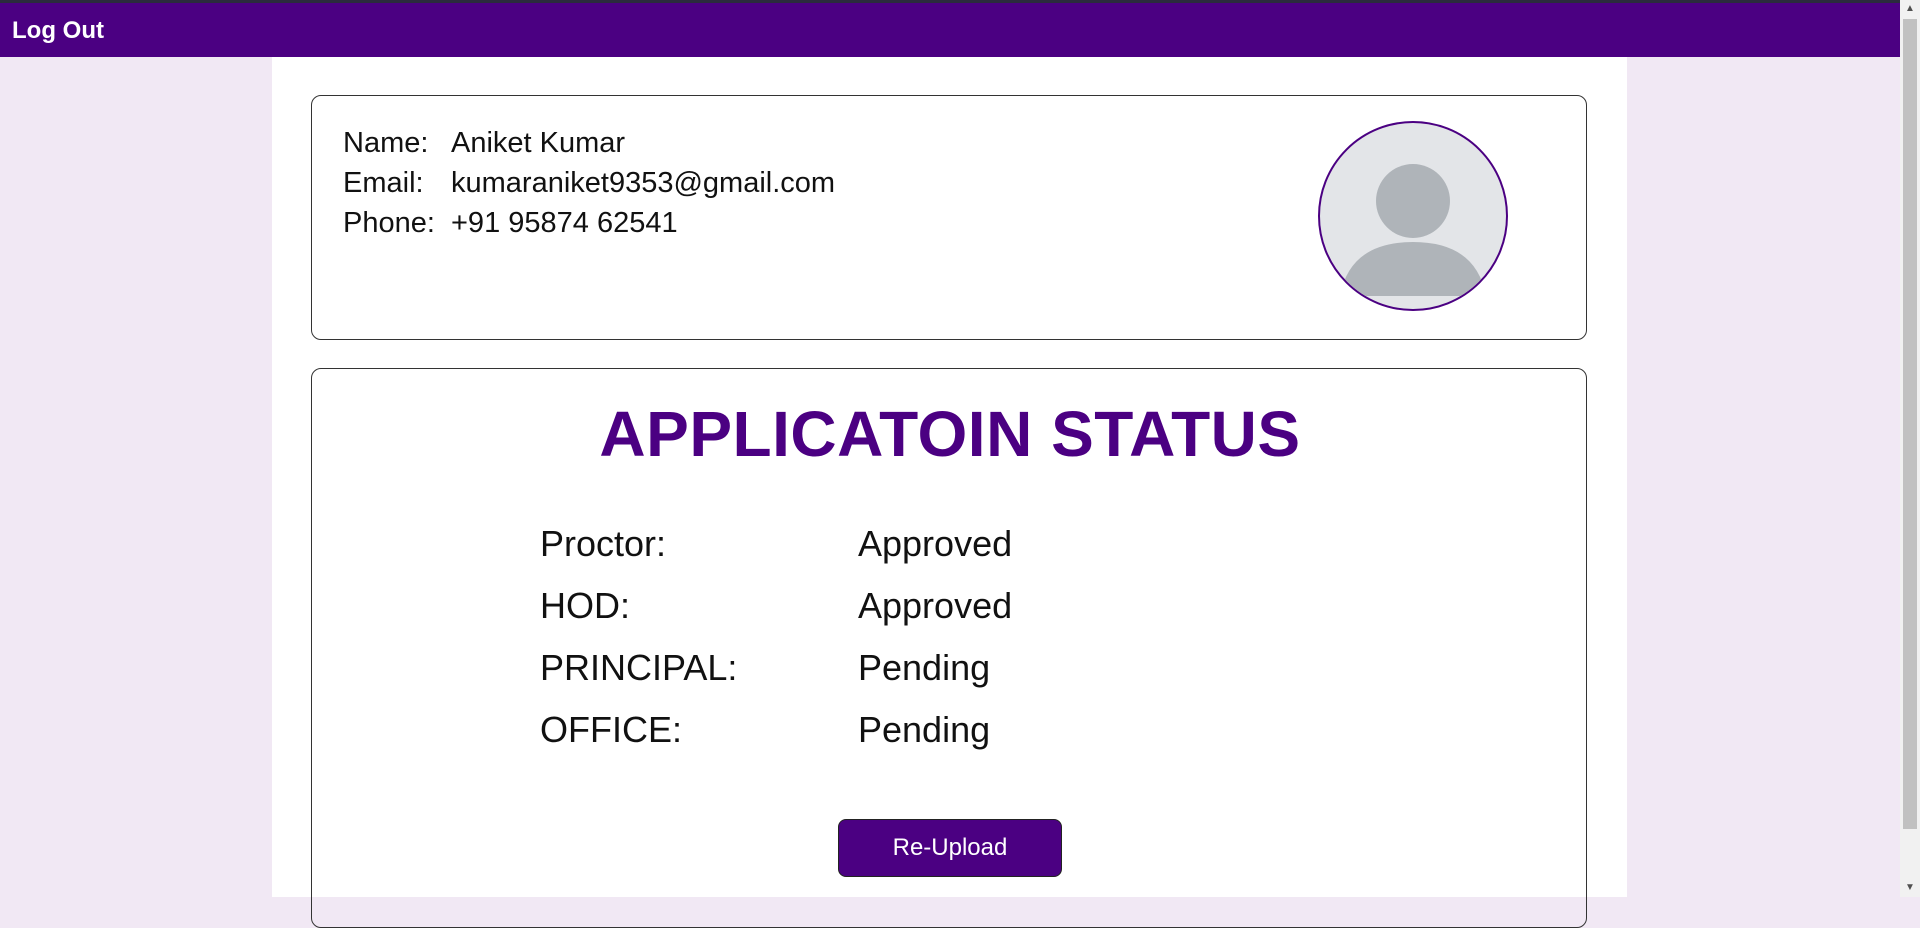 The height and width of the screenshot is (928, 1920). I want to click on phone-label: Phone:, so click(389, 223).